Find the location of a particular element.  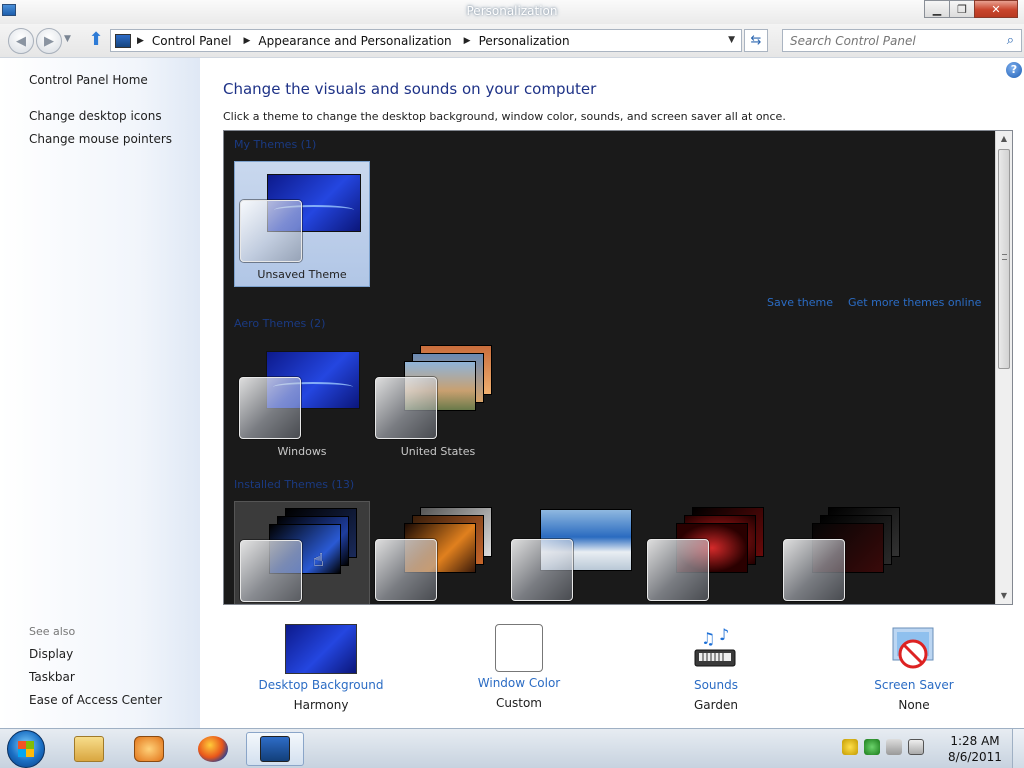

sounds-icon: ♫ ♪ is located at coordinates (716, 649).